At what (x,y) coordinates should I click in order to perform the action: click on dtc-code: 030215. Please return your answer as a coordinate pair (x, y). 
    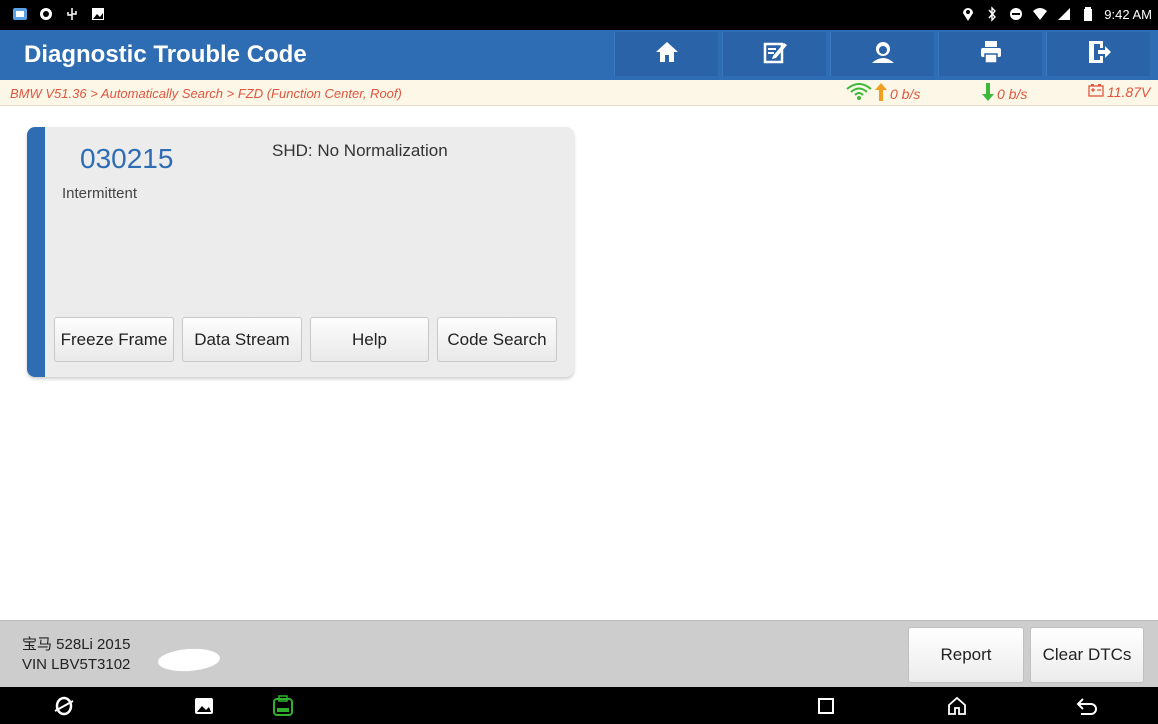
    Looking at the image, I should click on (127, 158).